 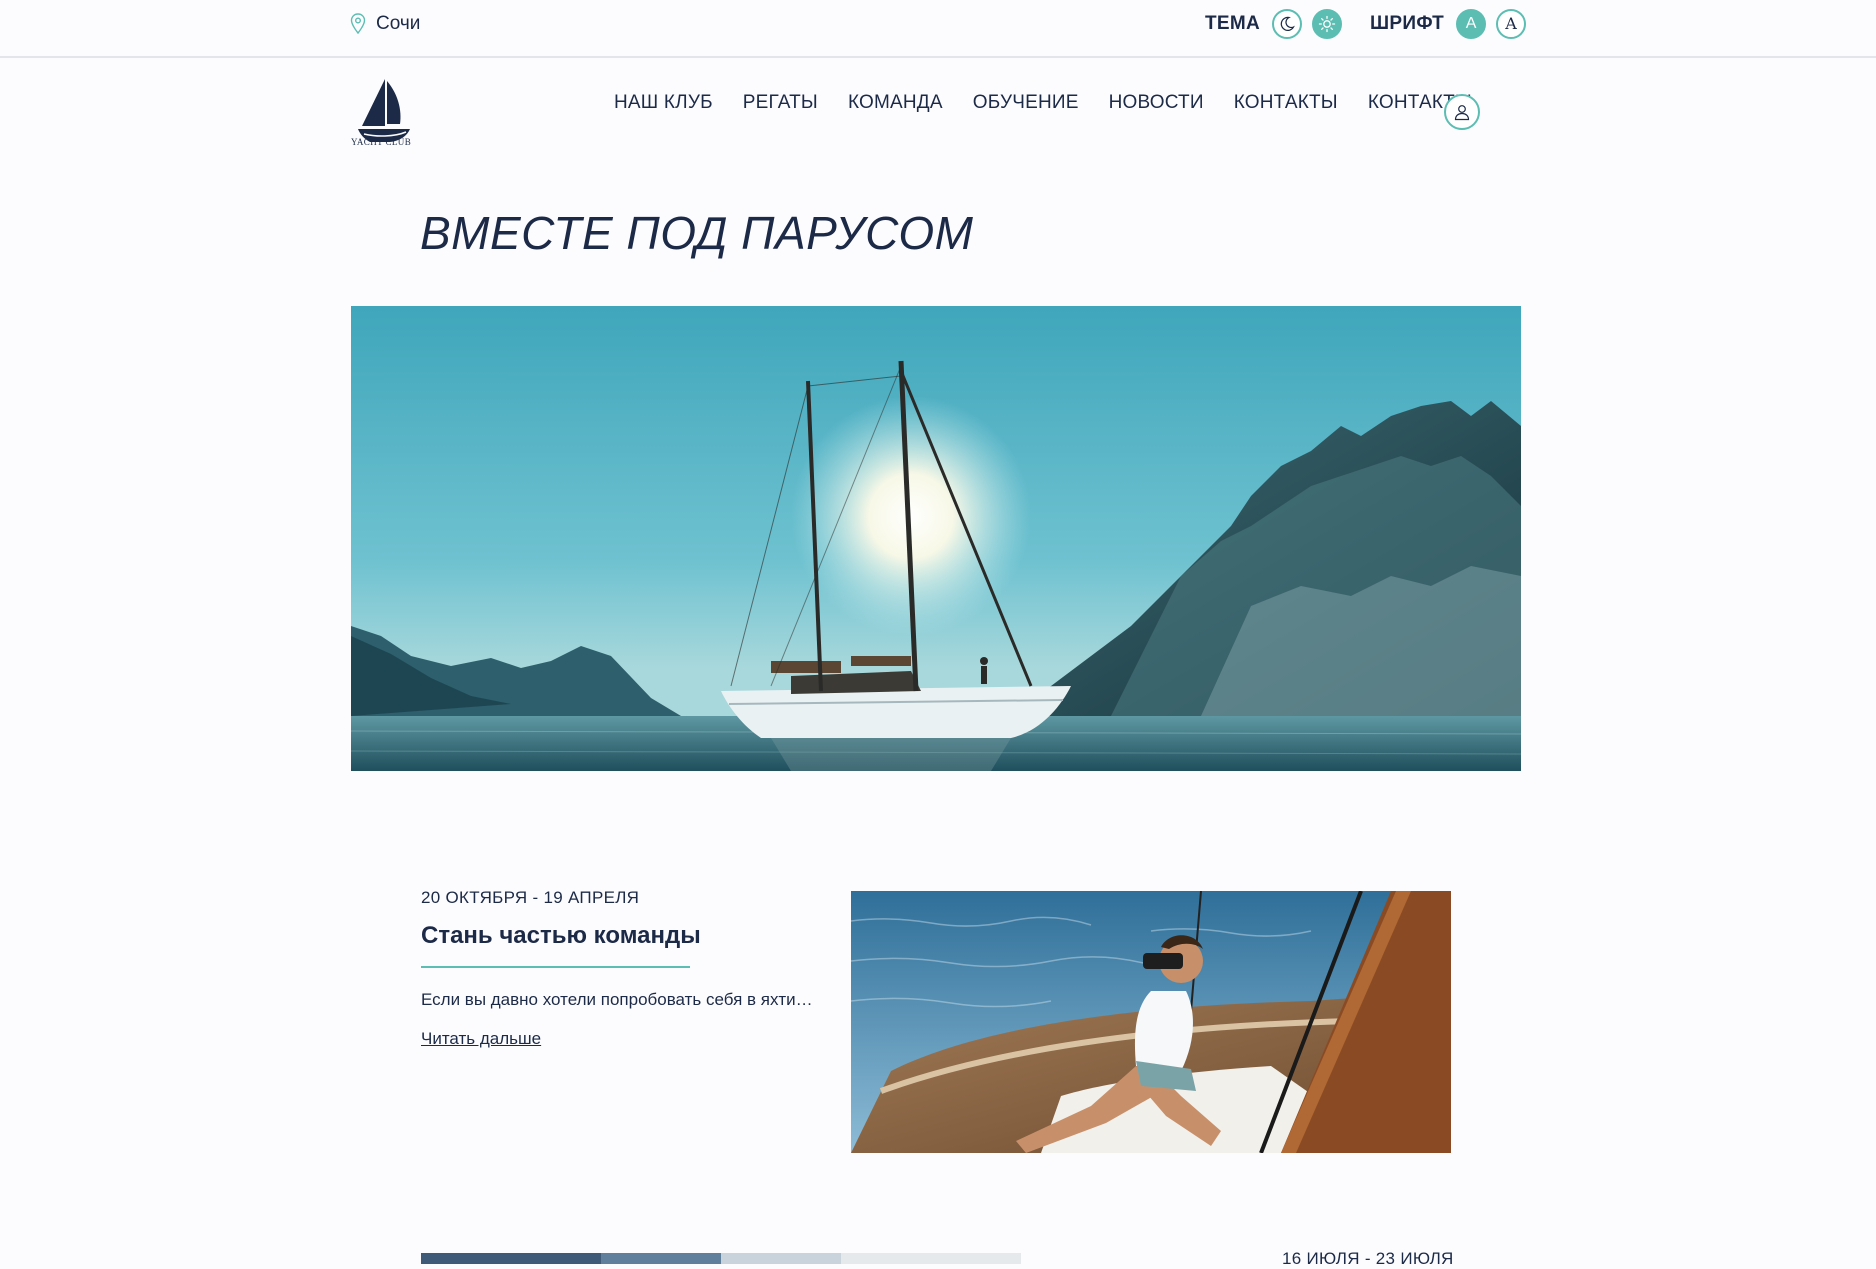 I want to click on nav-item-news: НОВОСТИ, so click(x=1156, y=103).